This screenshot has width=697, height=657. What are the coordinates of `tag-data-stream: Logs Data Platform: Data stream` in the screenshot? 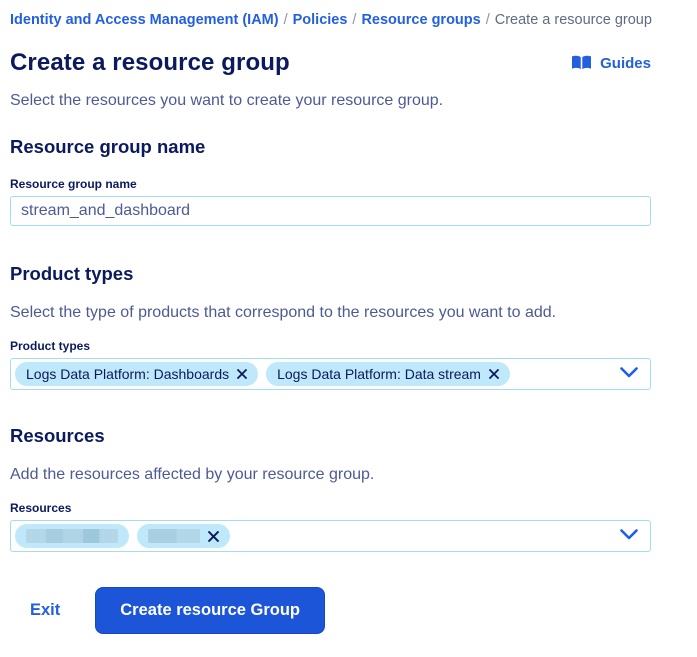 It's located at (388, 374).